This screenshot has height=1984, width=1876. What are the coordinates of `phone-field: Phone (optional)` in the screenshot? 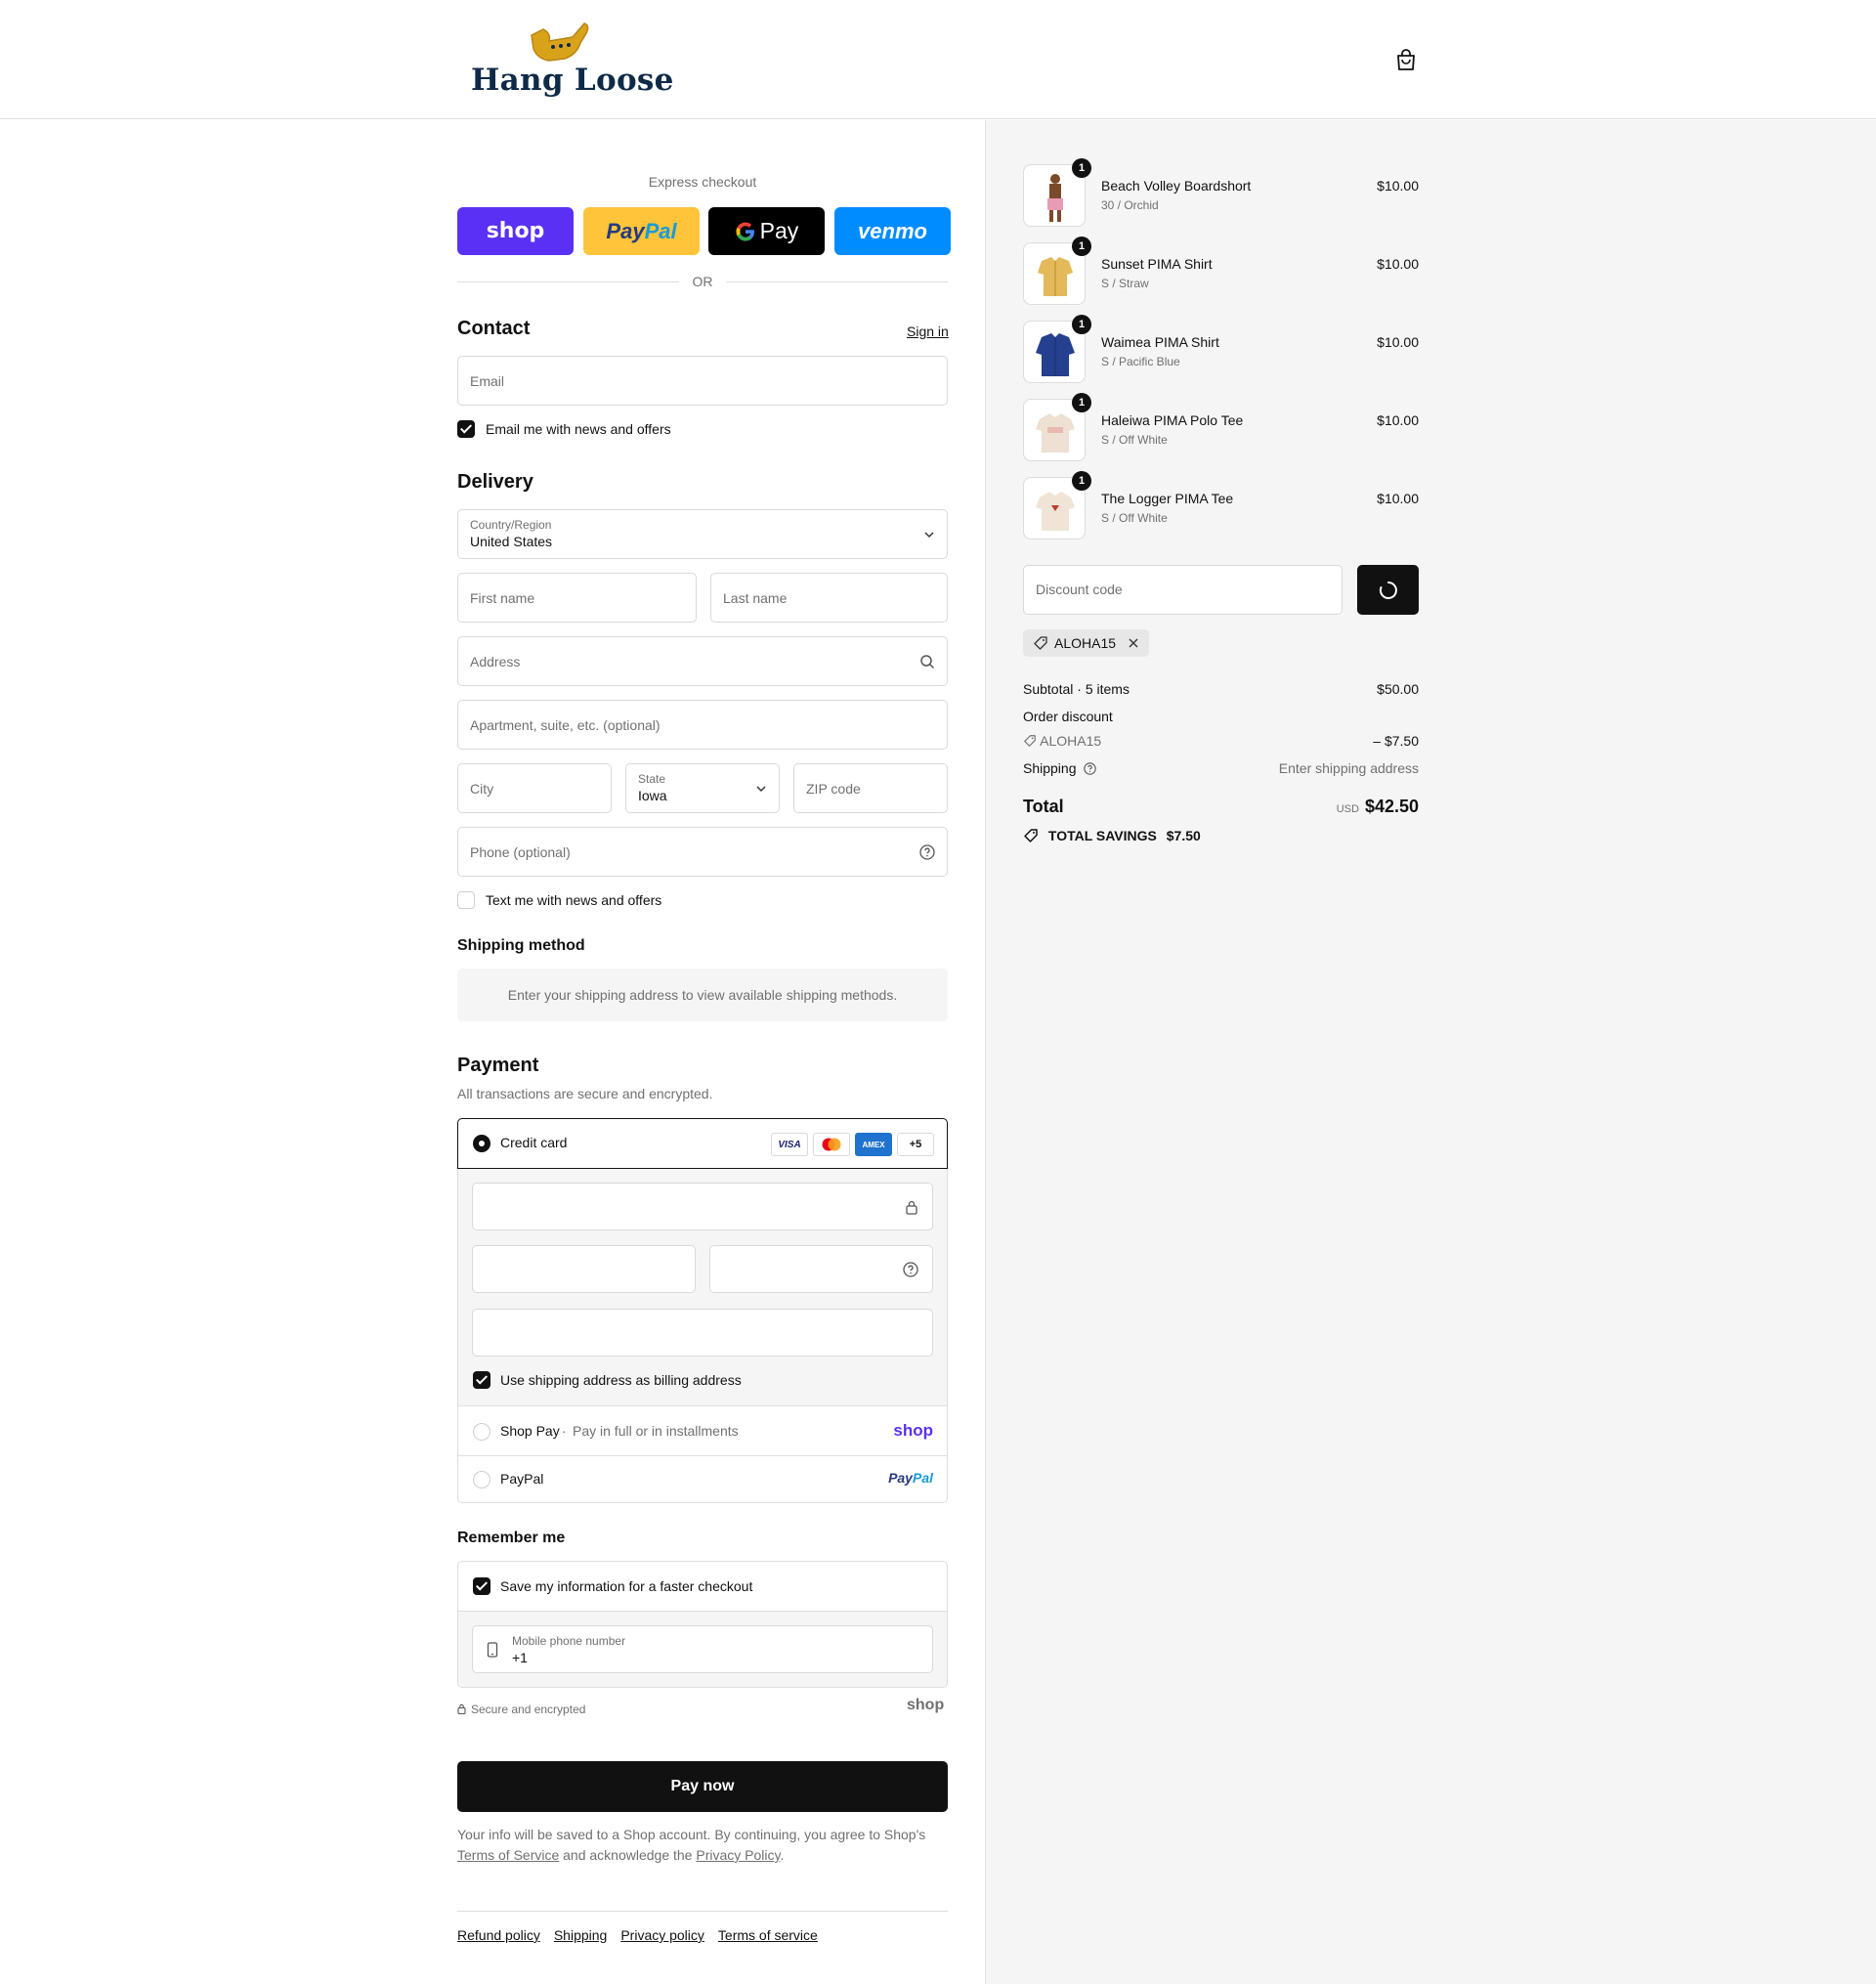 It's located at (702, 852).